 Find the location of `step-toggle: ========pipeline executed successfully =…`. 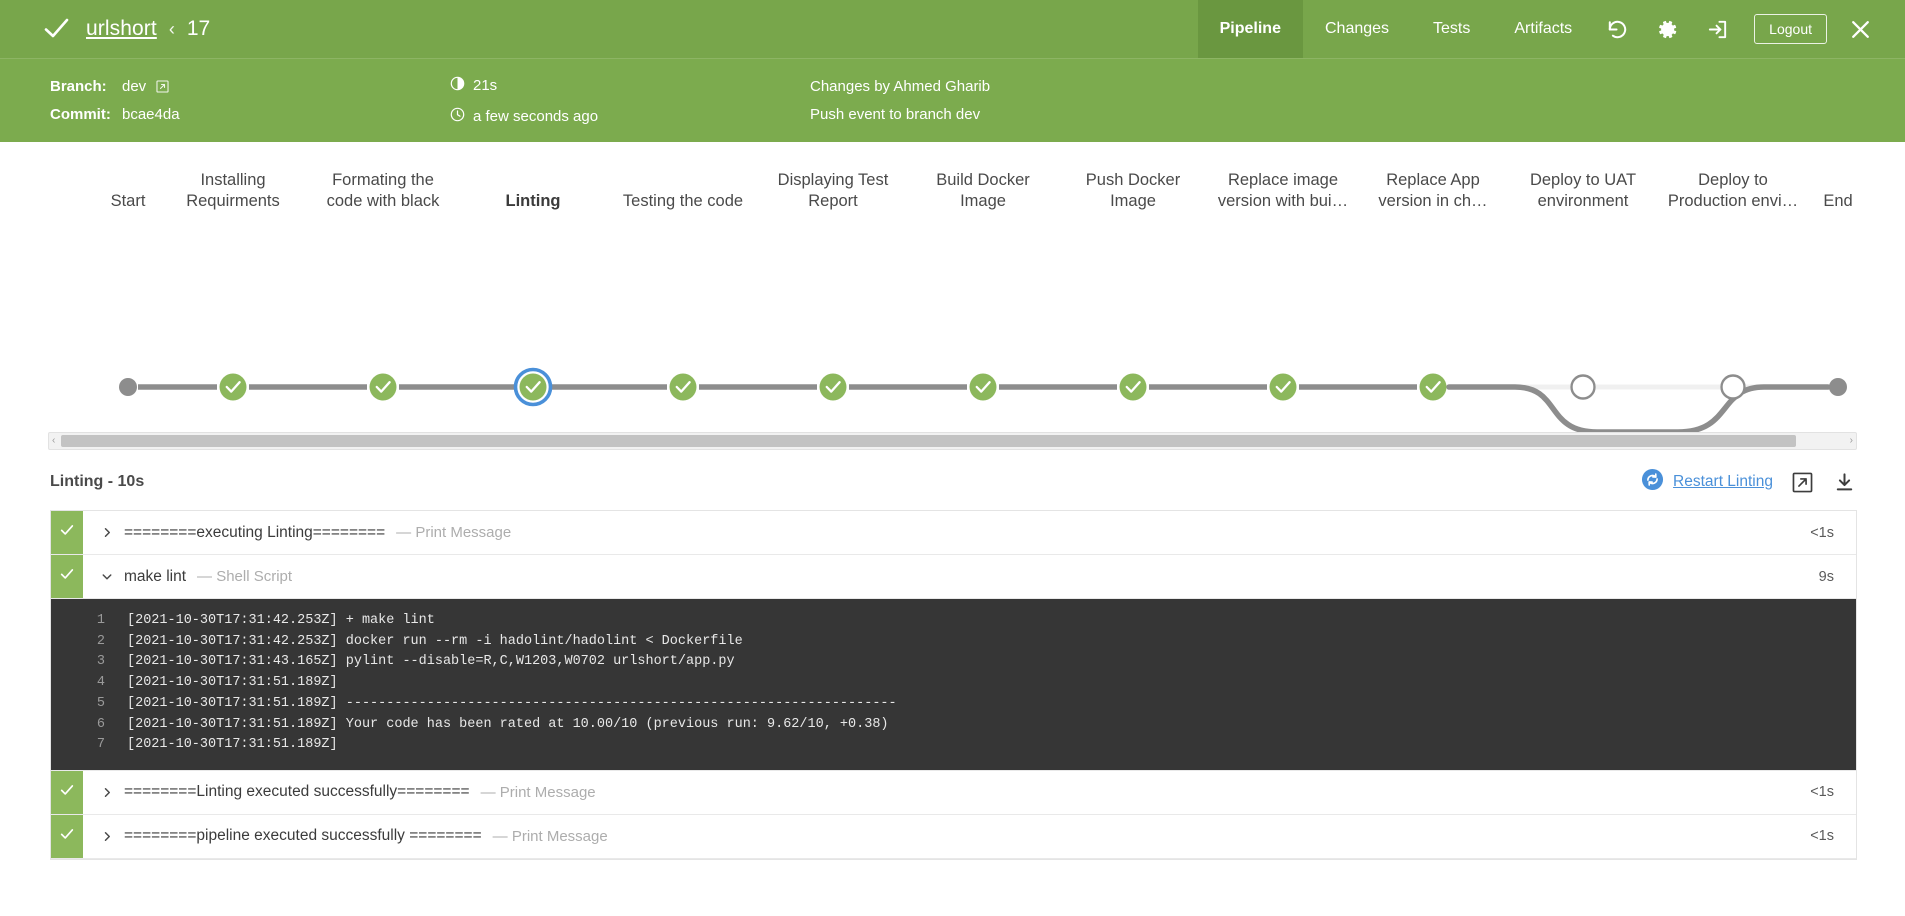

step-toggle: ========pipeline executed successfully =… is located at coordinates (940, 836).